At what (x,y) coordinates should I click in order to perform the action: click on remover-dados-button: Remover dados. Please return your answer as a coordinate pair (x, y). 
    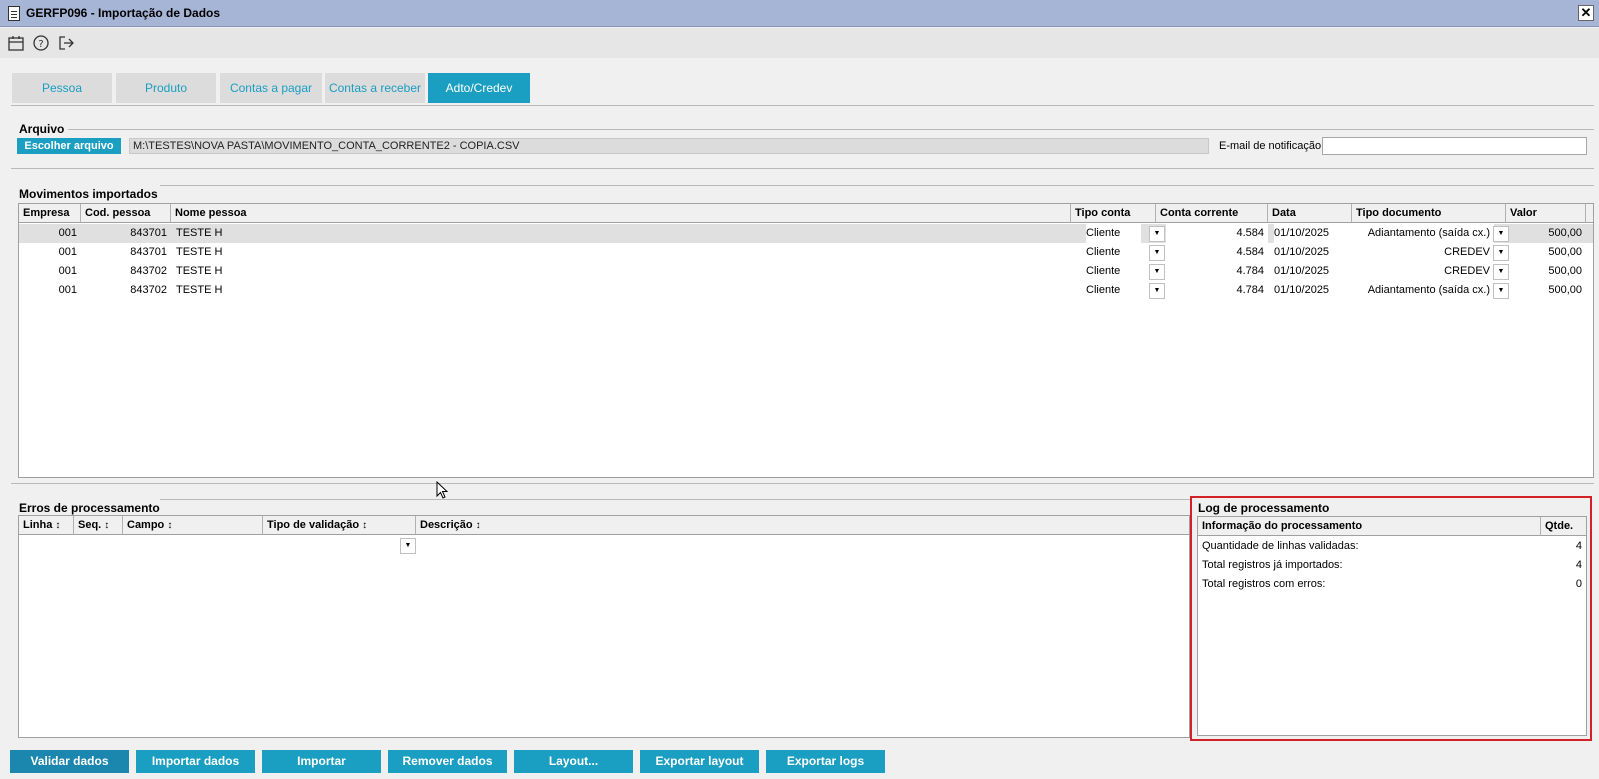
    Looking at the image, I should click on (447, 761).